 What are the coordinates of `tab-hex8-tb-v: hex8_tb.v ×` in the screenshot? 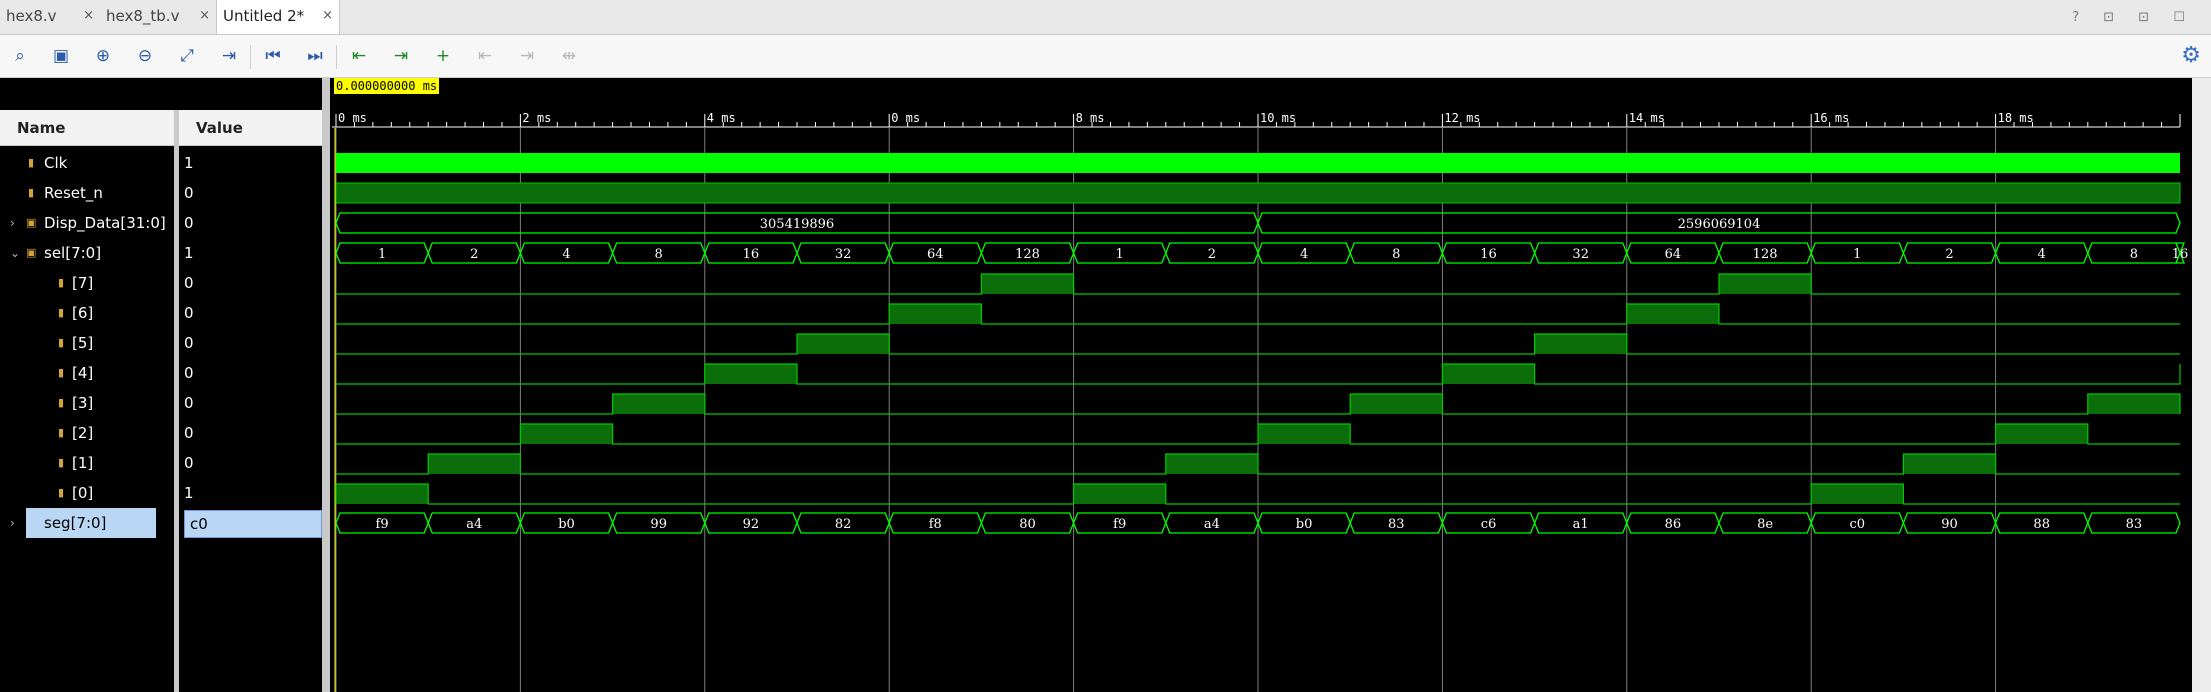 It's located at (158, 17).